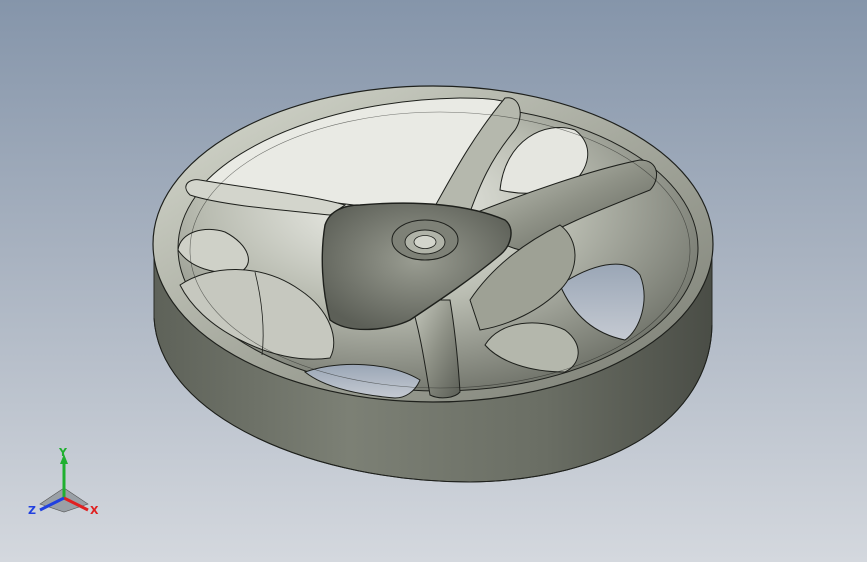 This screenshot has height=562, width=867. Describe the element at coordinates (63, 453) in the screenshot. I see `triad-y-label: Y` at that location.